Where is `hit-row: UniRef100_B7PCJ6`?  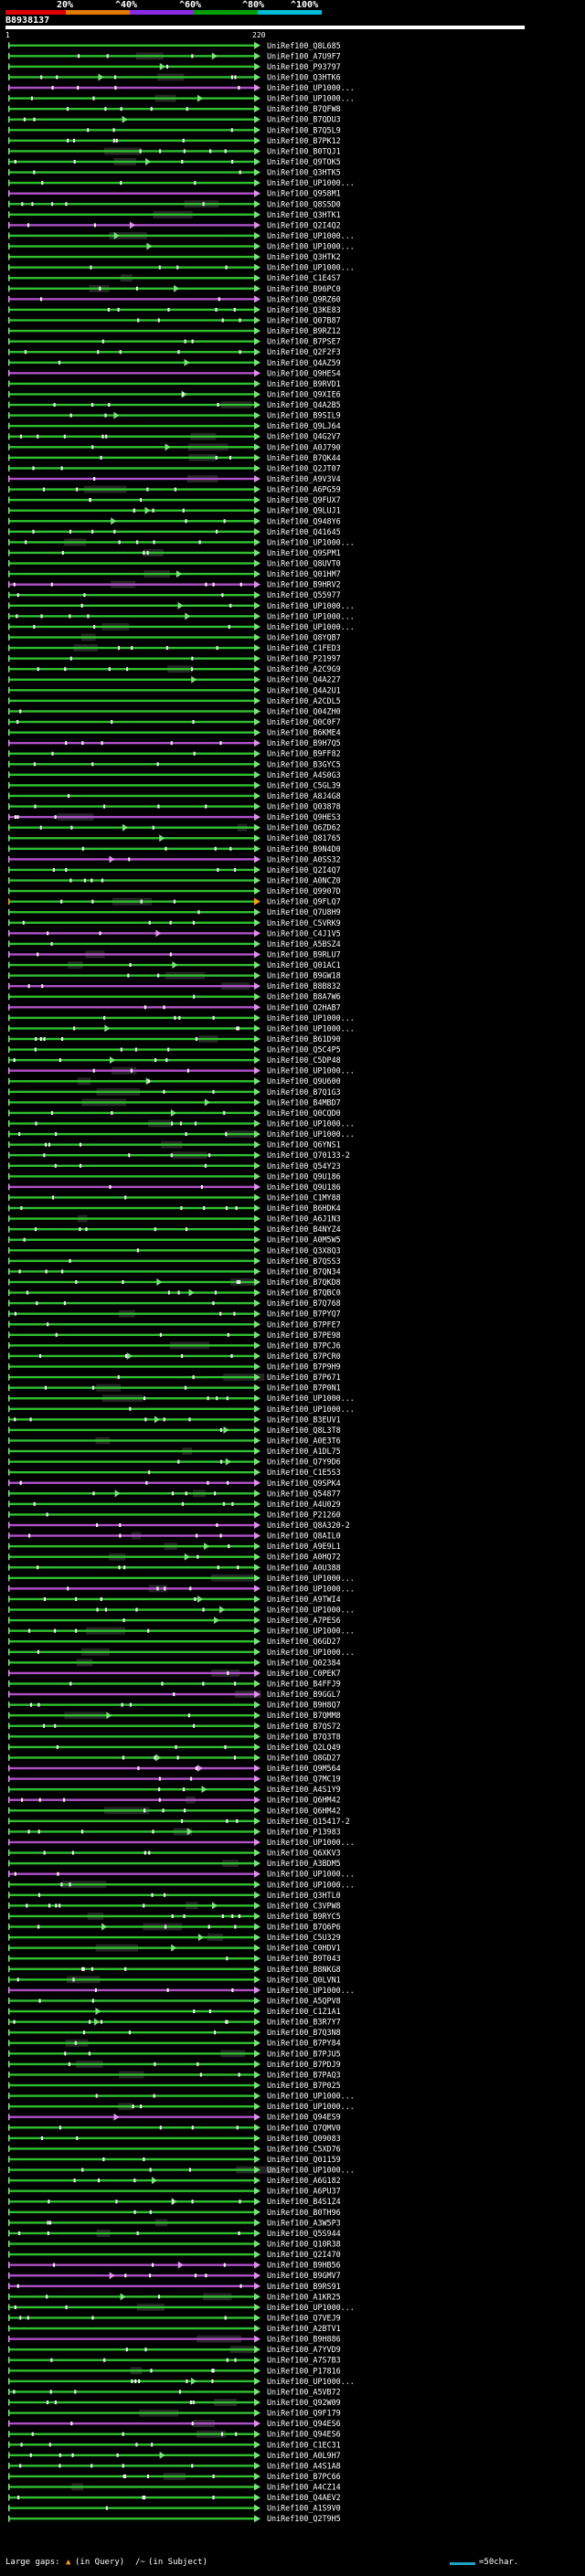 hit-row: UniRef100_B7PCJ6 is located at coordinates (175, 1345).